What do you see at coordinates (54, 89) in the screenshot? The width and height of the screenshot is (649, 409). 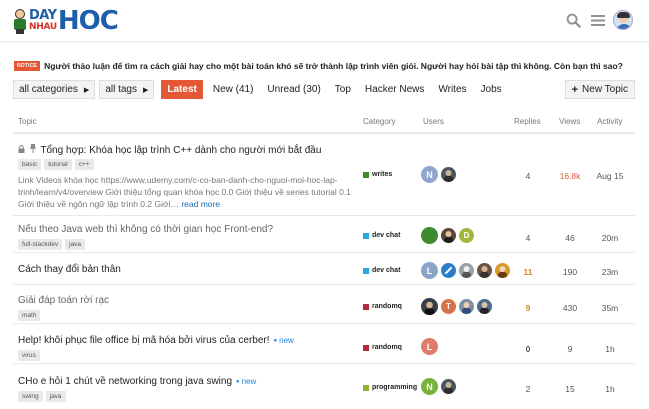 I see `category-dropdown: all categories ▶` at bounding box center [54, 89].